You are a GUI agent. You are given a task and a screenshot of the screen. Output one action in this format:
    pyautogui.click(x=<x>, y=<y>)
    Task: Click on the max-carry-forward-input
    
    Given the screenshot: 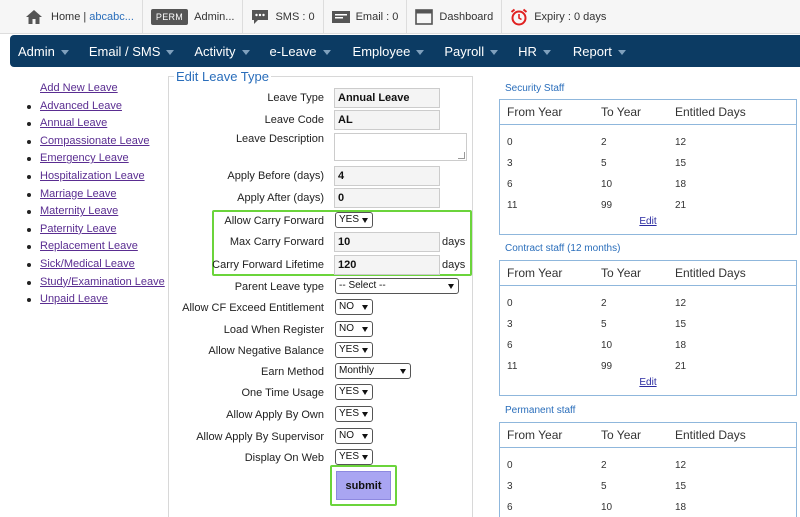 What is the action you would take?
    pyautogui.click(x=387, y=242)
    